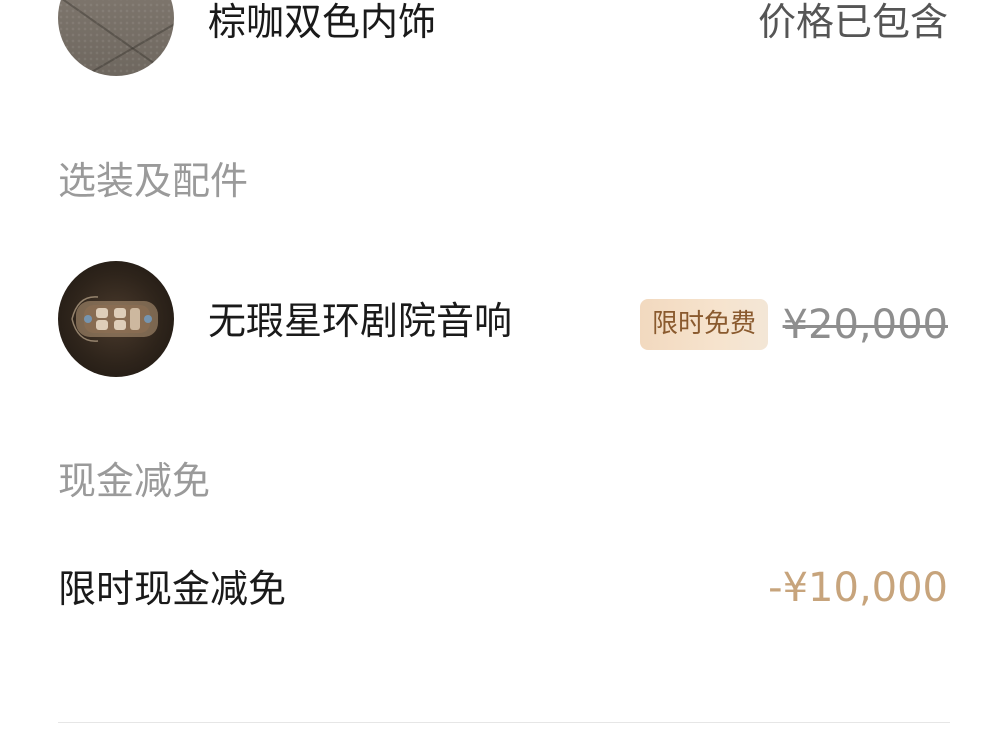 The height and width of the screenshot is (756, 1008). I want to click on section-divider, so click(504, 722).